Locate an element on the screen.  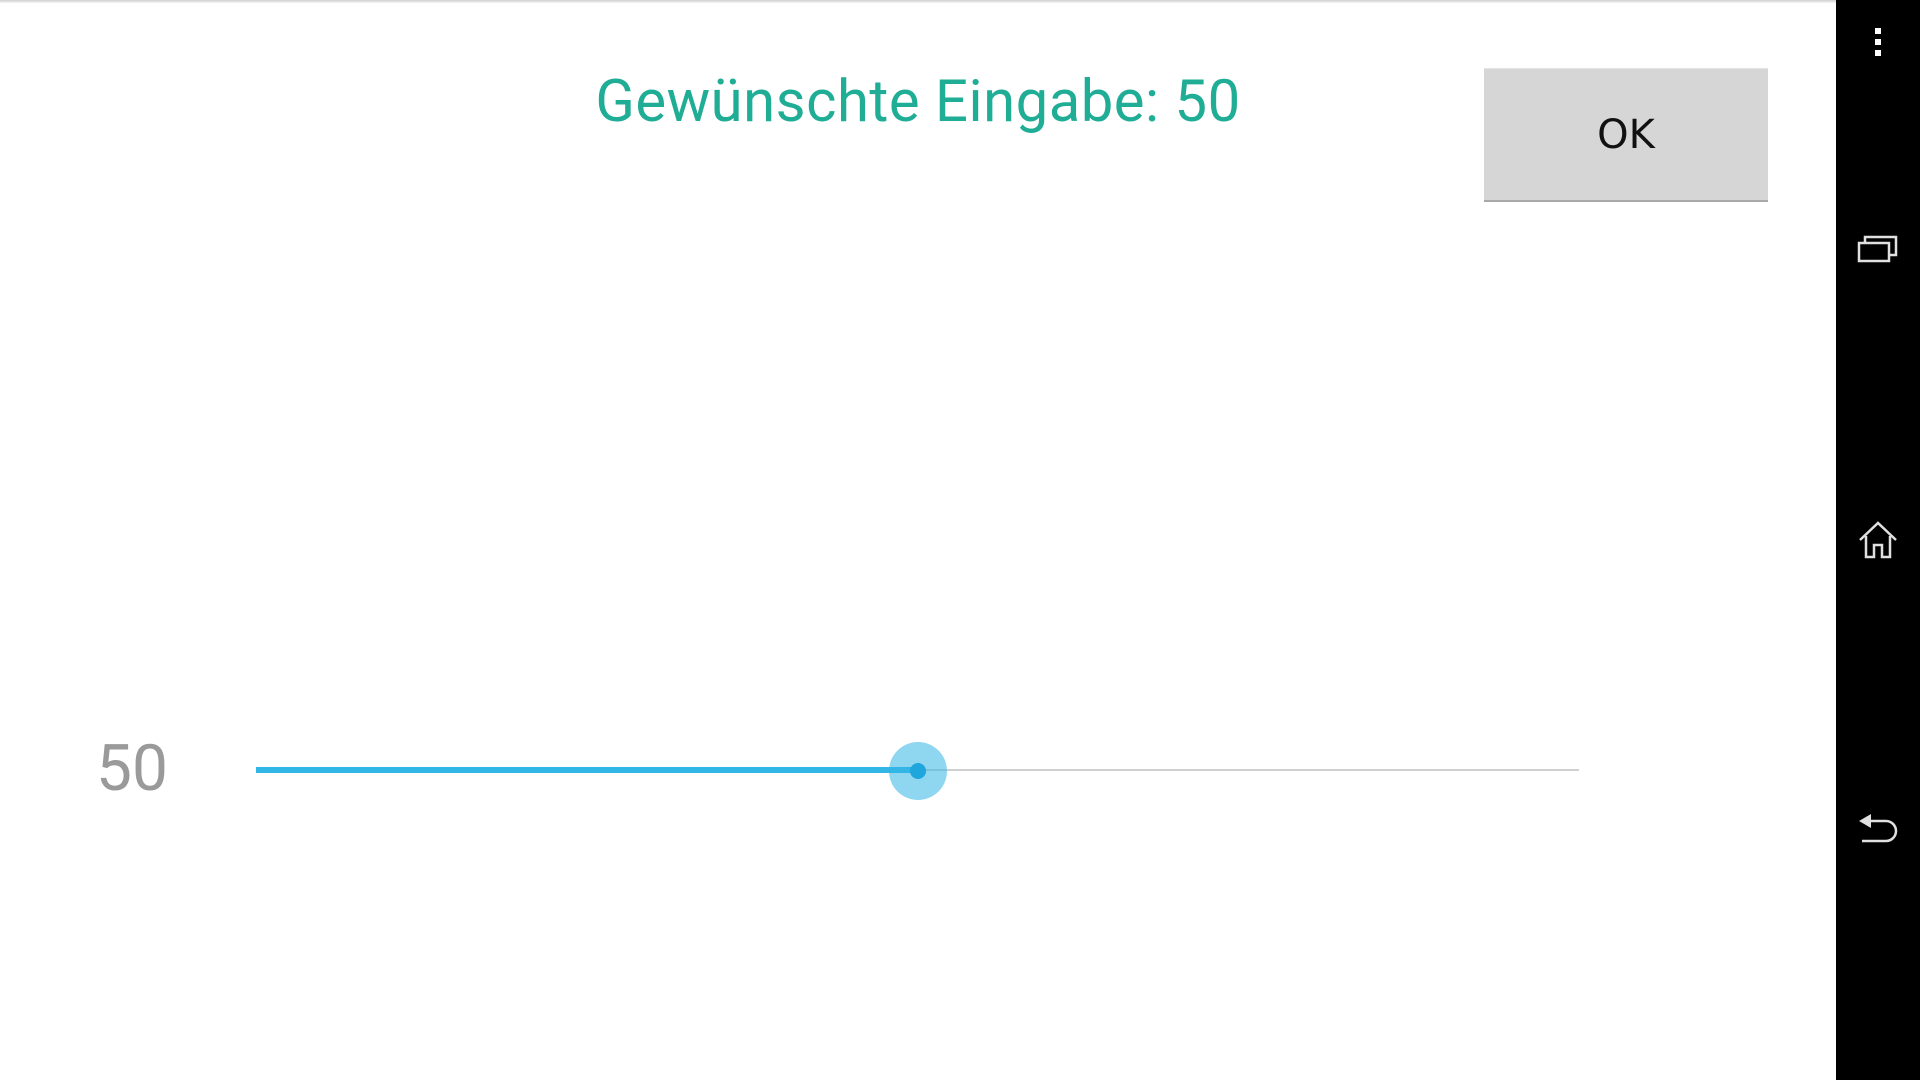
back-icon is located at coordinates (1878, 828).